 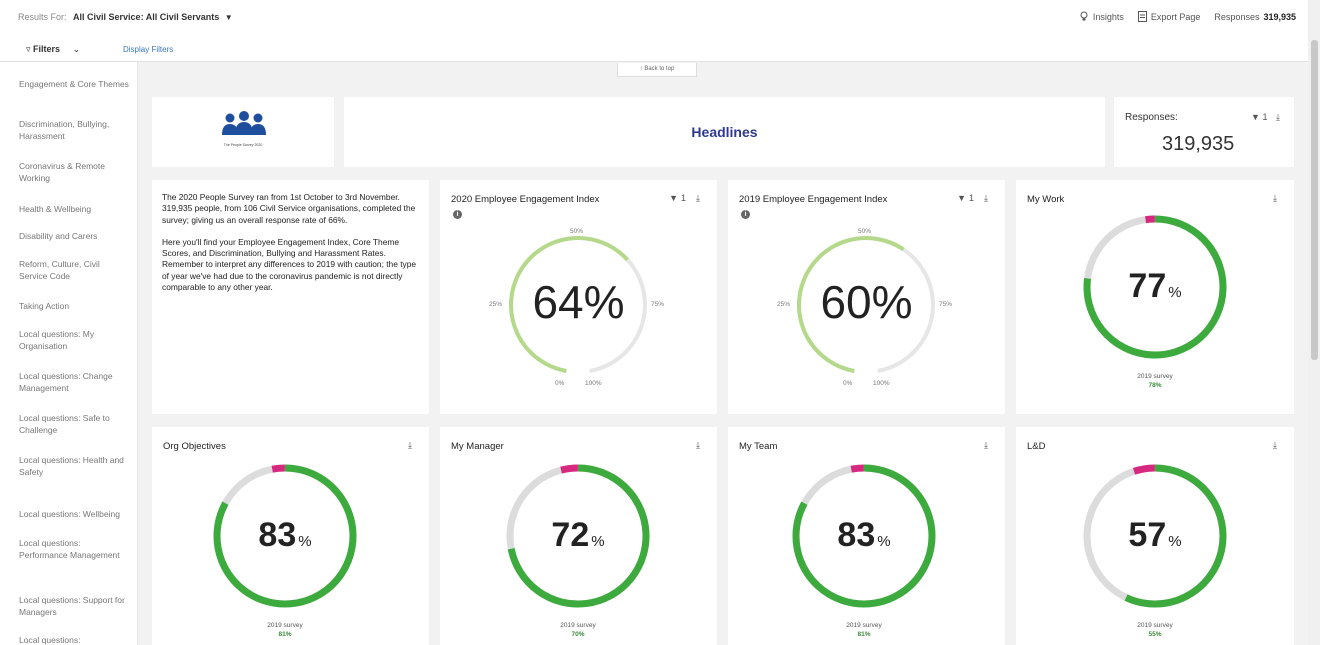 What do you see at coordinates (1198, 144) in the screenshot?
I see `responses-card-value: 319,935` at bounding box center [1198, 144].